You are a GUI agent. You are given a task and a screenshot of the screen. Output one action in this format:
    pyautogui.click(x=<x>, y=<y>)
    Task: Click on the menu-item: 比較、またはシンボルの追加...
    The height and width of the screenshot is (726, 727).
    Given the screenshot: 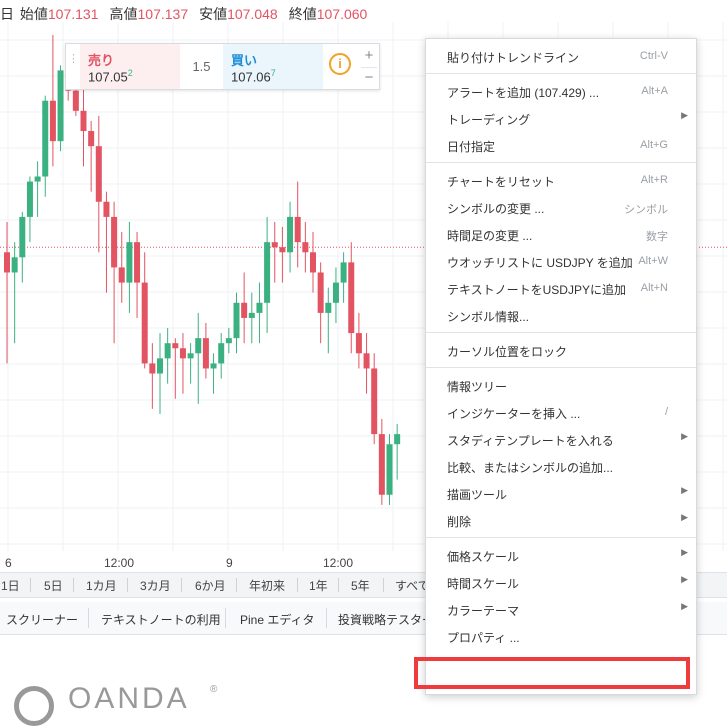 What is the action you would take?
    pyautogui.click(x=561, y=466)
    